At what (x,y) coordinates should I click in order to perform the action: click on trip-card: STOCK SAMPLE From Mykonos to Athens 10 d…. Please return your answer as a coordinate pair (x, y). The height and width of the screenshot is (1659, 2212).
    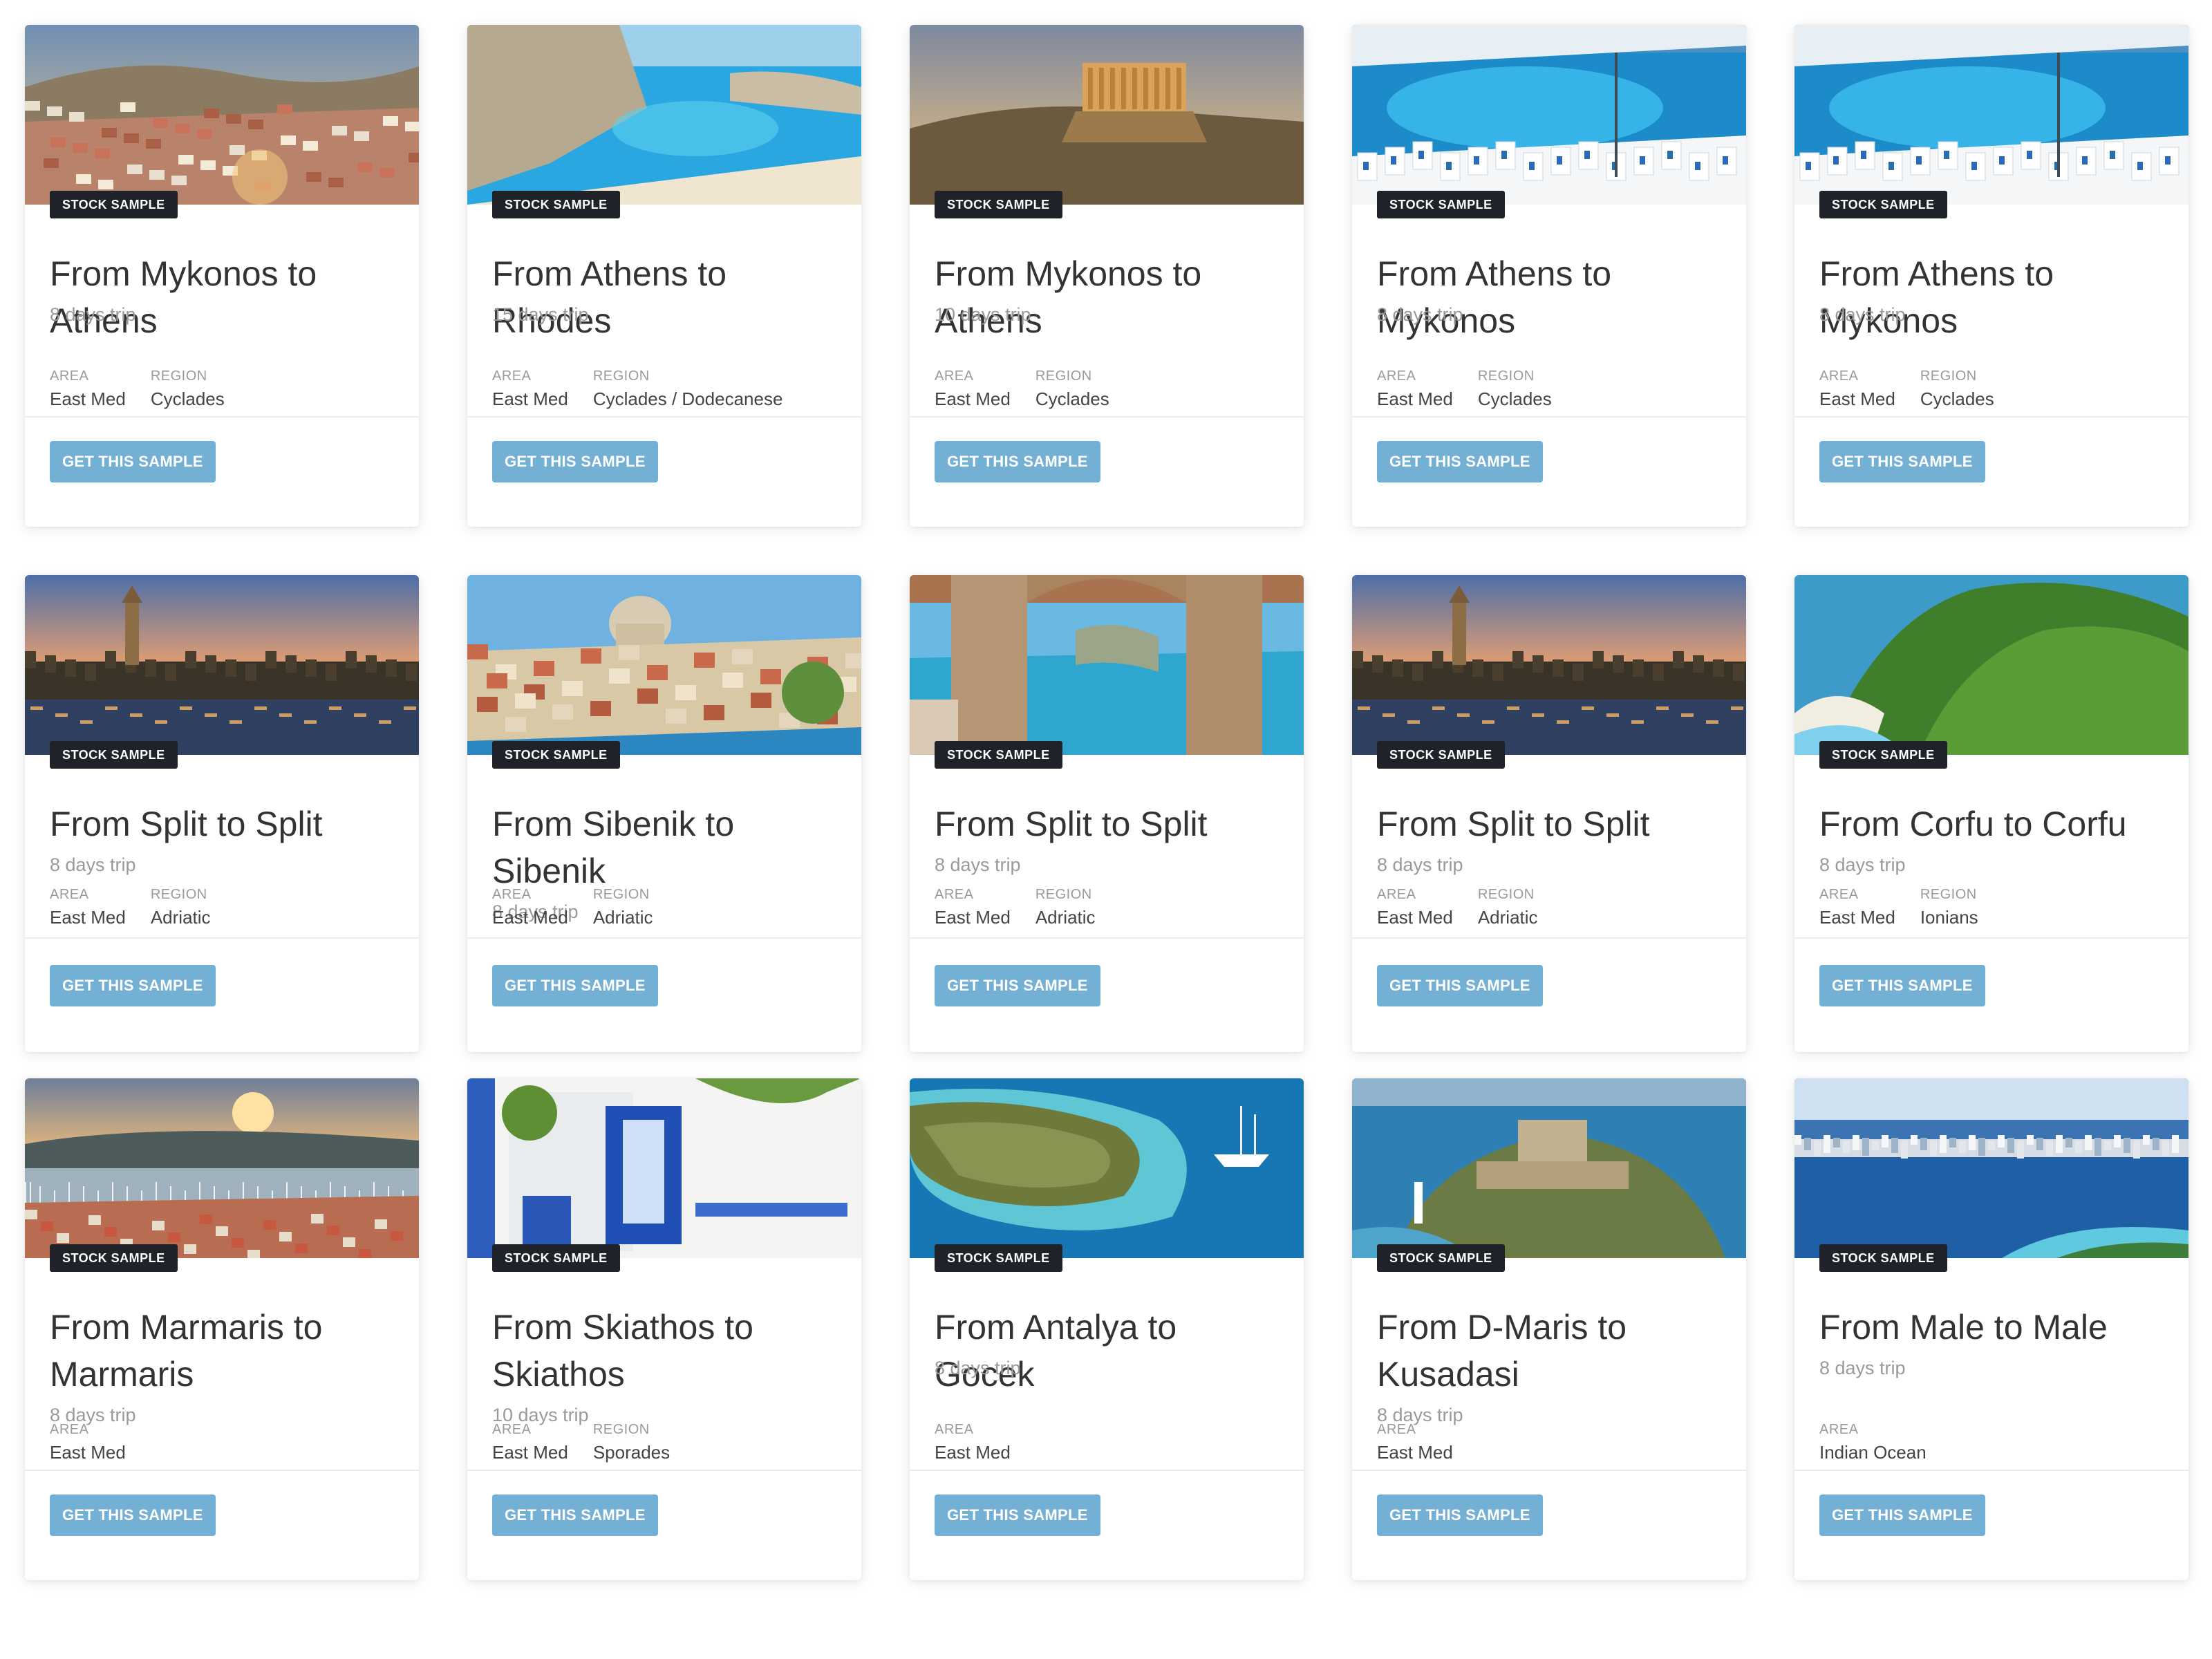
    Looking at the image, I should click on (1107, 276).